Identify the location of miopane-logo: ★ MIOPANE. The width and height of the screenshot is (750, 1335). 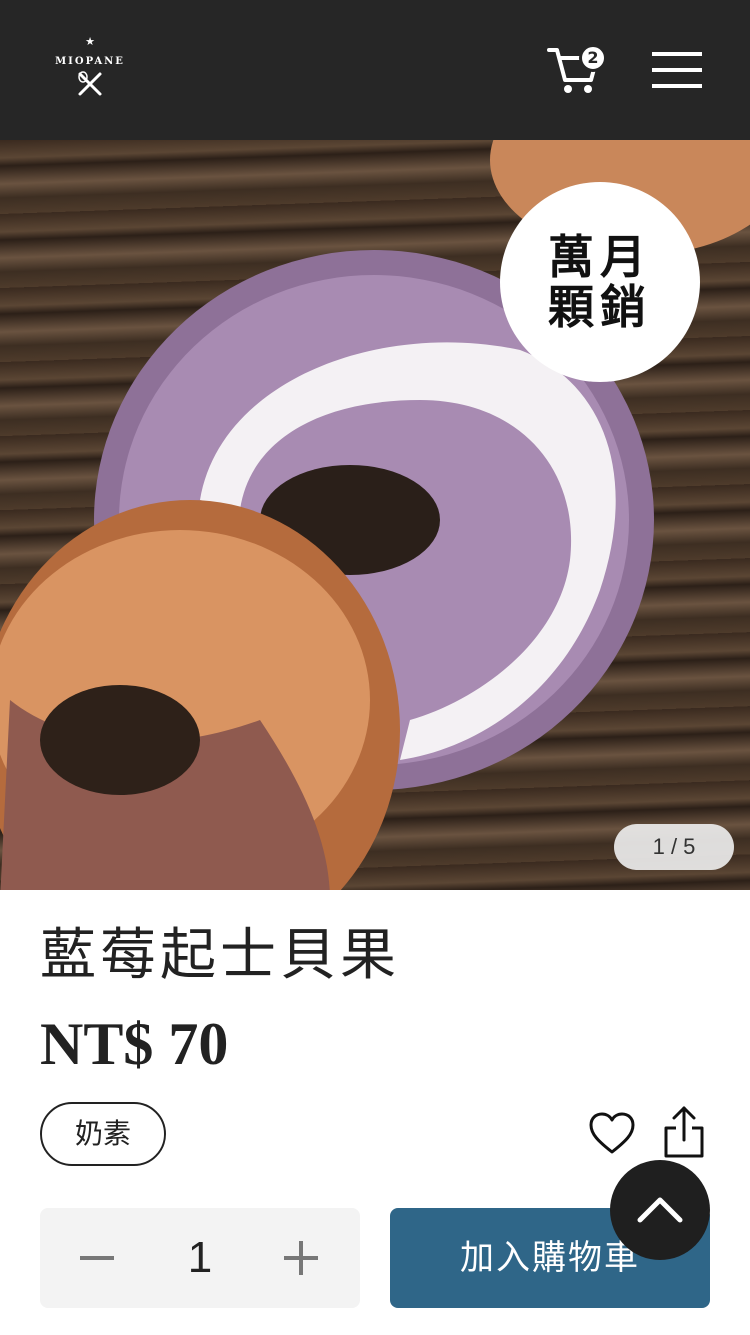
(90, 70).